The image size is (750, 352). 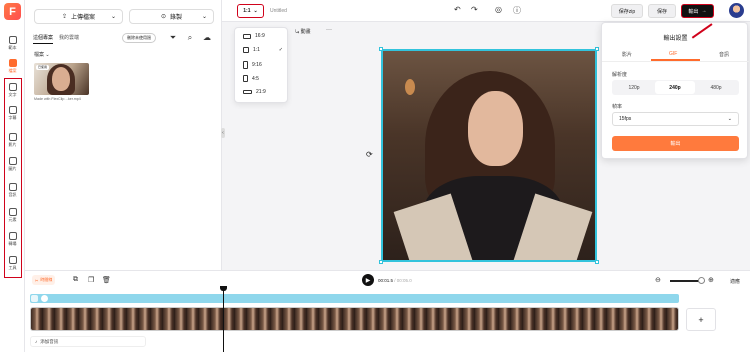 What do you see at coordinates (724, 54) in the screenshot?
I see `tab-audio: 音訊` at bounding box center [724, 54].